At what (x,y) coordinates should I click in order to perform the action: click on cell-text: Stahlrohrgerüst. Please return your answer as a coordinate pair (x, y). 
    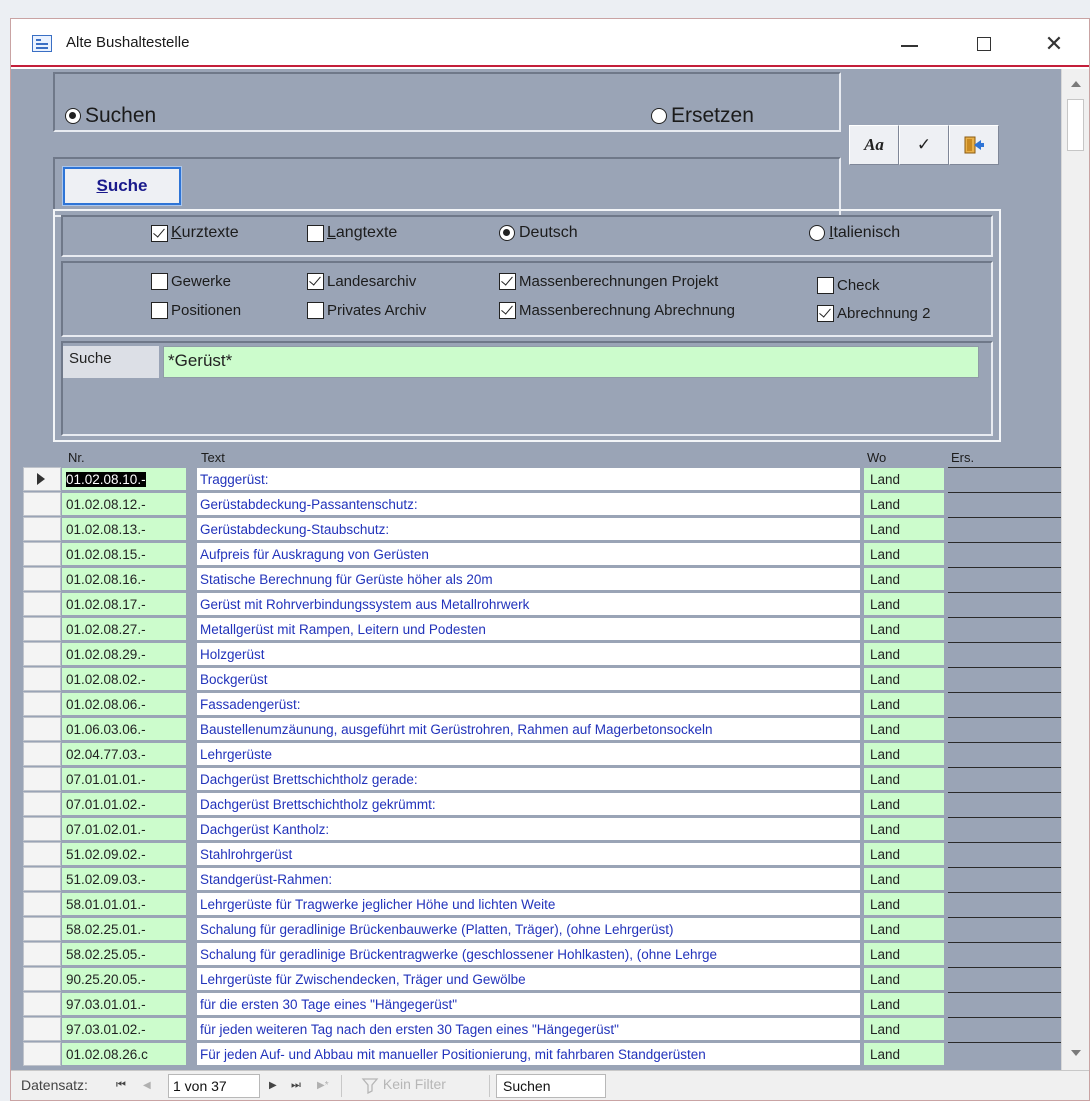
    Looking at the image, I should click on (528, 854).